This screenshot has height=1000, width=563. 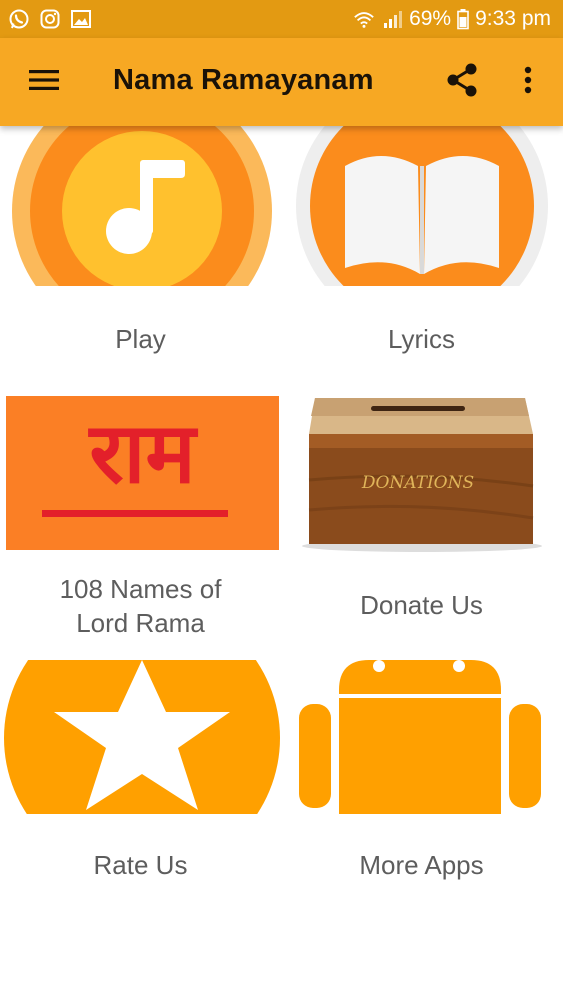 I want to click on grid-item-label: Donate Us, so click(x=421, y=605).